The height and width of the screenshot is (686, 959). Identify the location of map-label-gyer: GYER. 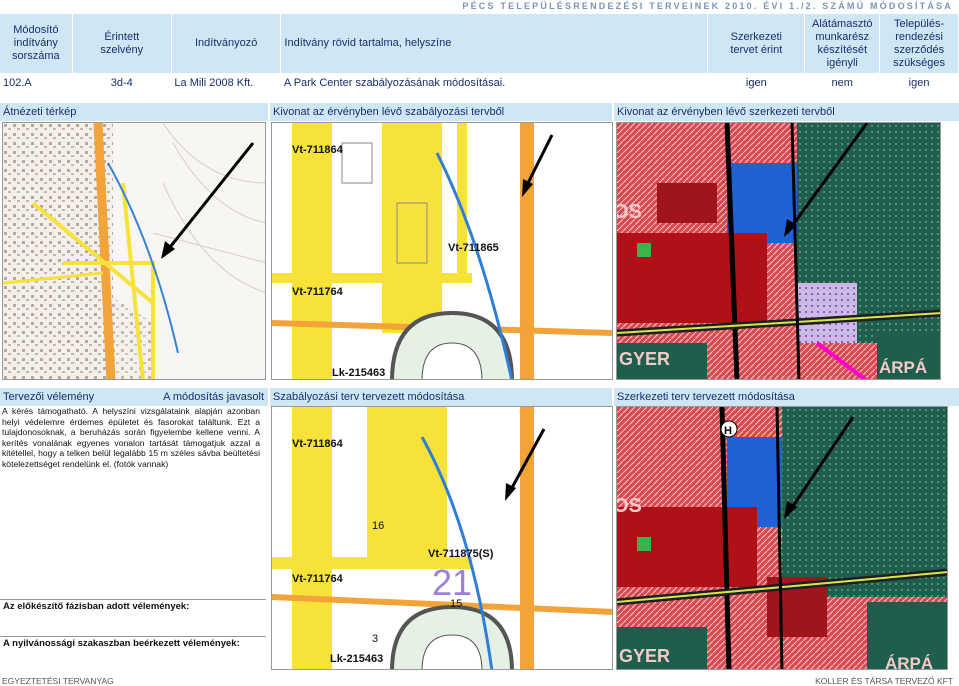
(644, 359).